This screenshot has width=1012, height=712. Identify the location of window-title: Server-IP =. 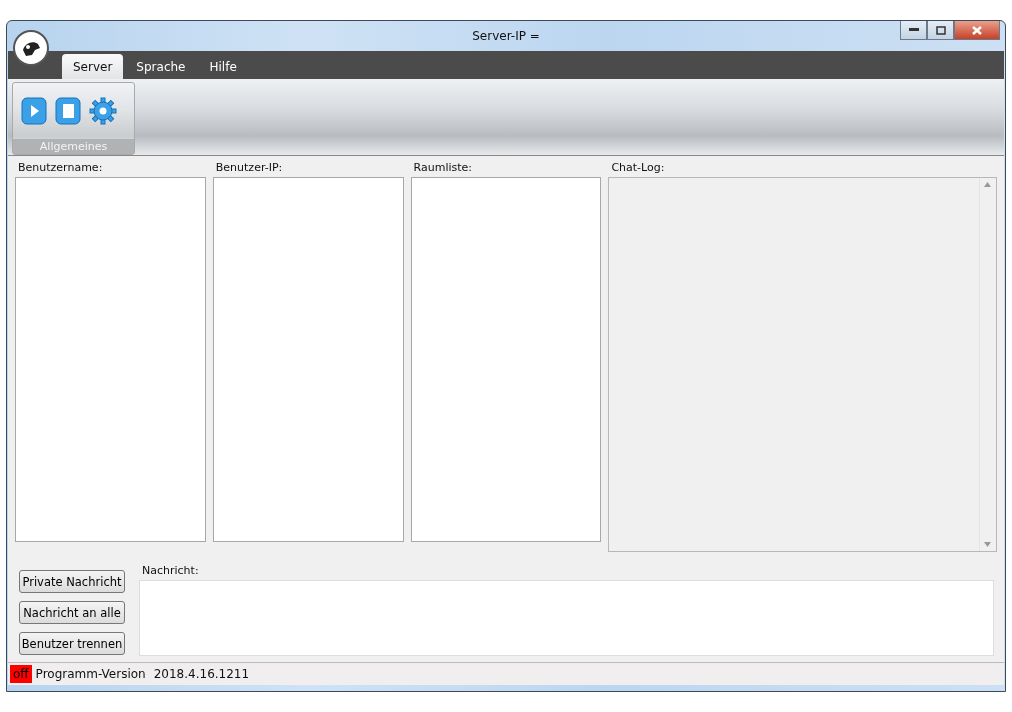
(506, 36).